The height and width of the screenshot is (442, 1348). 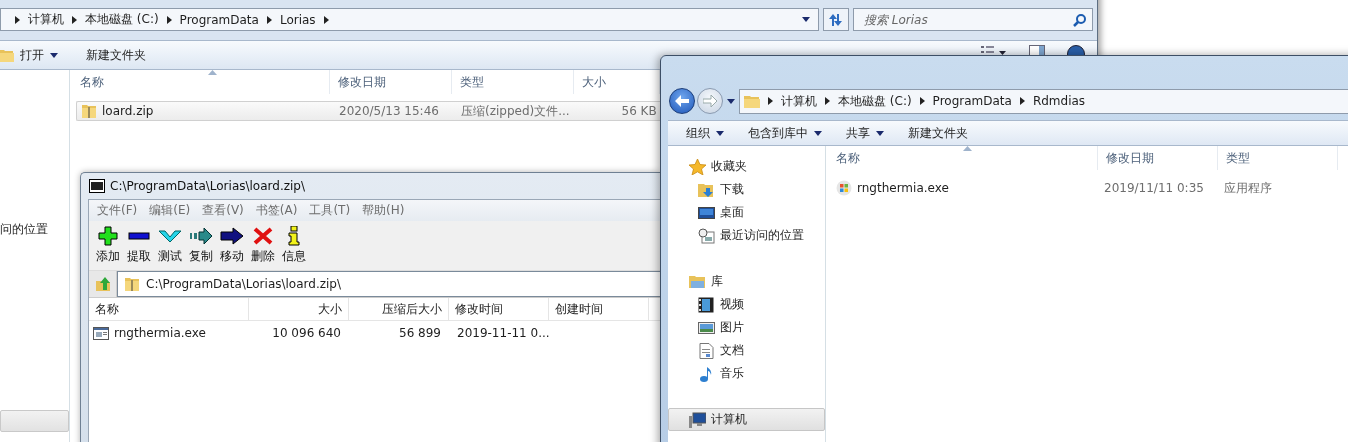 I want to click on document-icon, so click(x=706, y=350).